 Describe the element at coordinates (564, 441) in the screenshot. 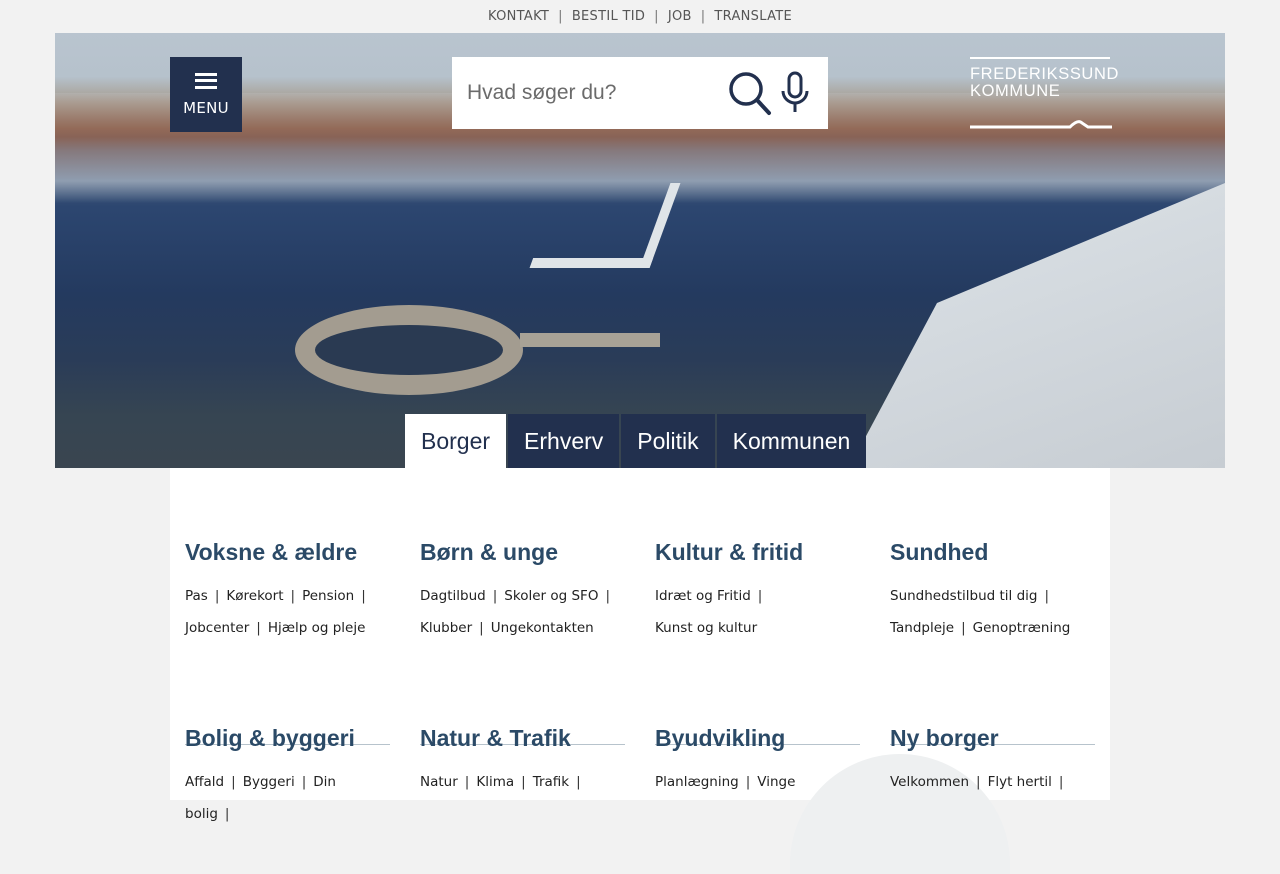

I see `tab-erhverv: Erhverv` at that location.